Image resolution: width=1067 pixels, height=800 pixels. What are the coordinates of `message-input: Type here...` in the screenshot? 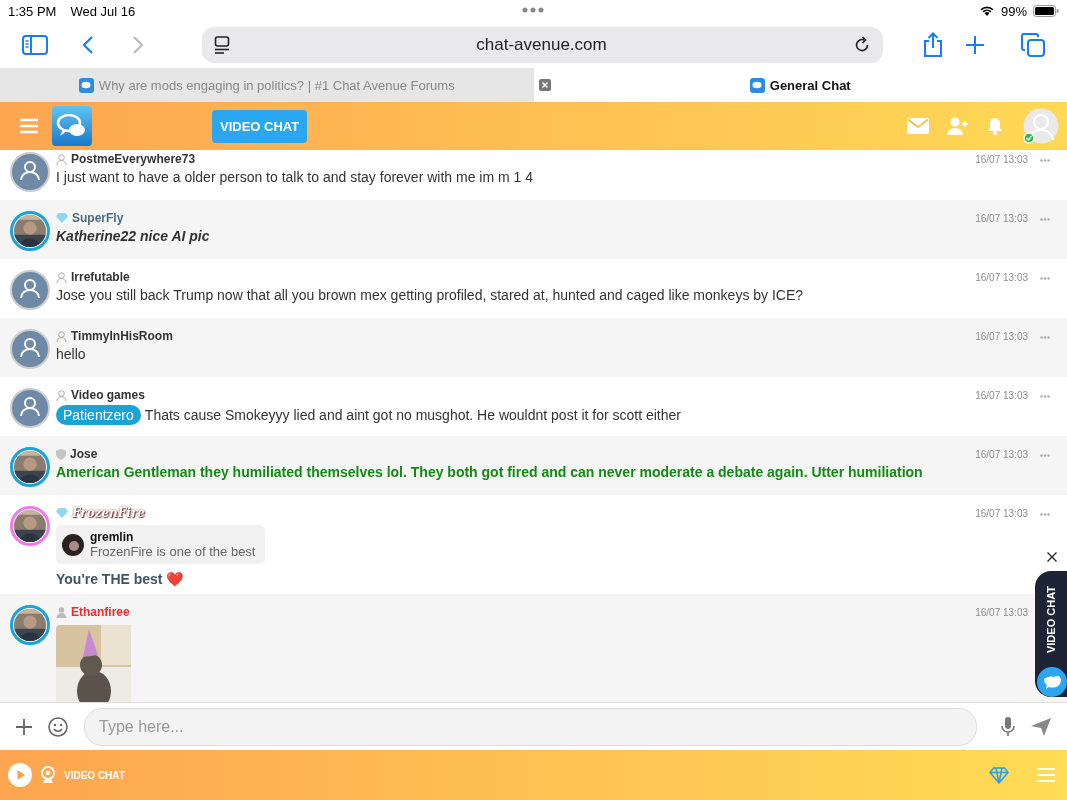 It's located at (530, 726).